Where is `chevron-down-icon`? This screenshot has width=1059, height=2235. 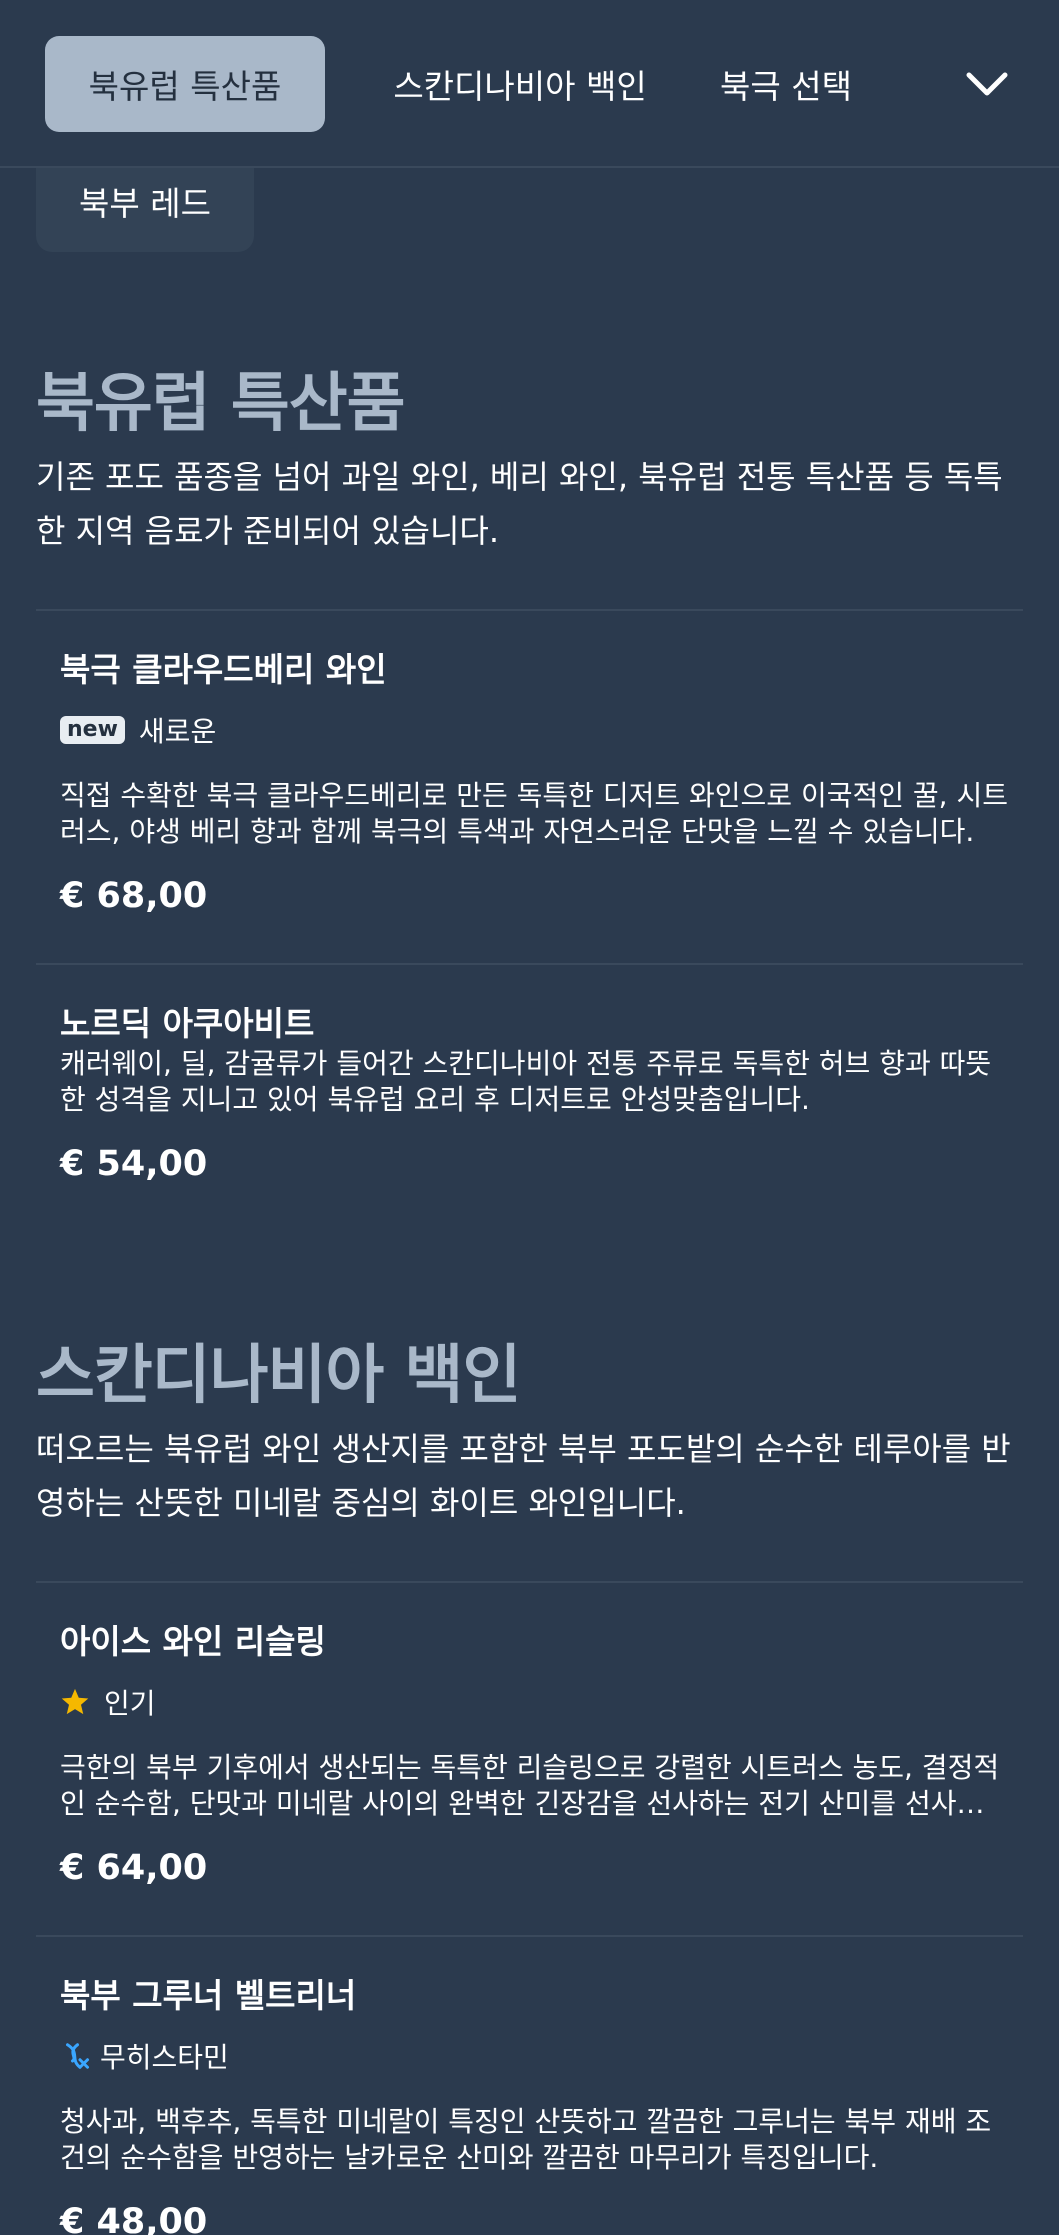 chevron-down-icon is located at coordinates (987, 84).